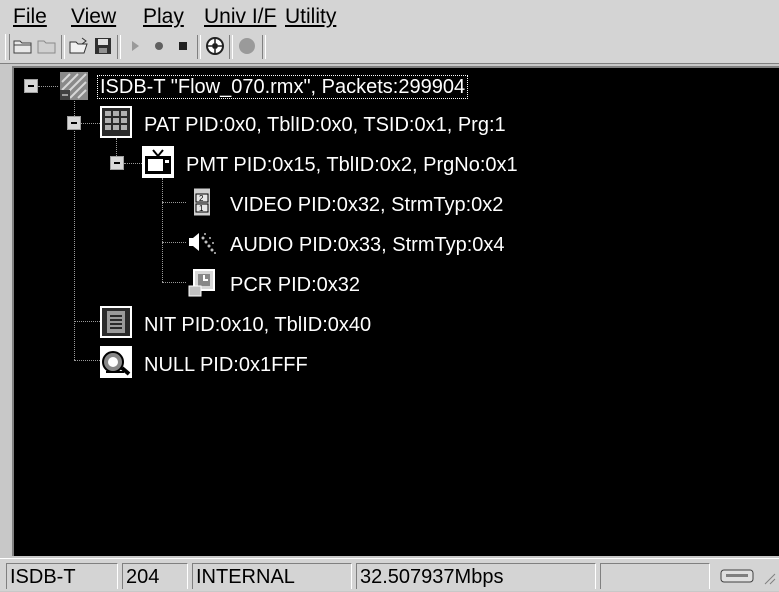  I want to click on tree-node-null: NULL PID:0x1FFF, so click(226, 365).